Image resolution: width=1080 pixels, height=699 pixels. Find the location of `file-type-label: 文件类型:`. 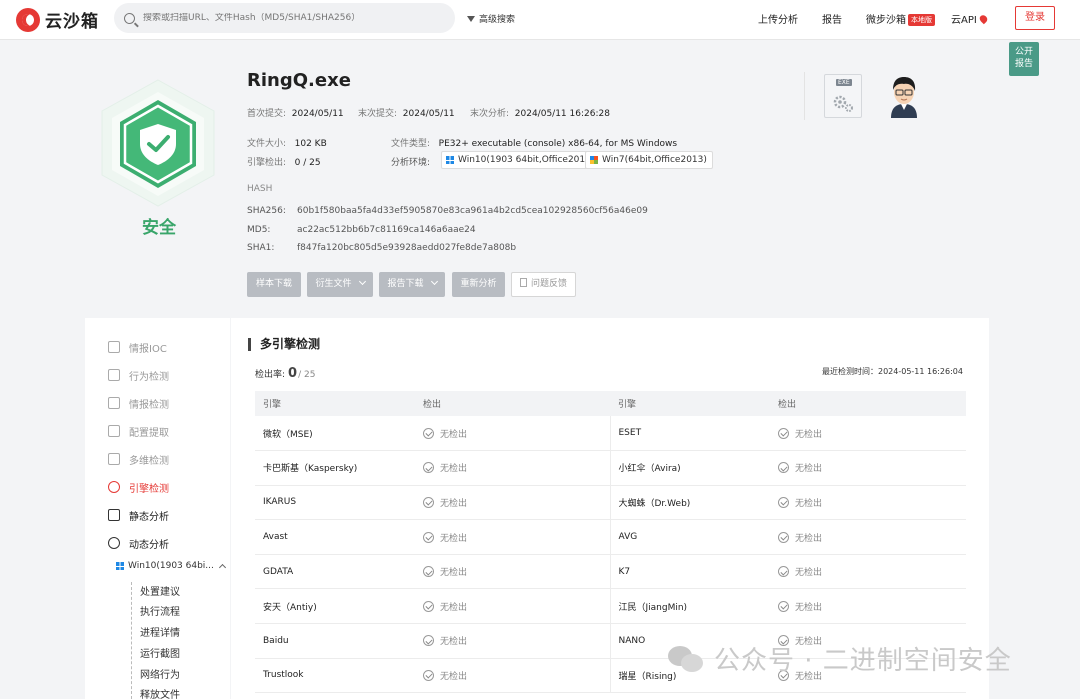

file-type-label: 文件类型: is located at coordinates (411, 144).